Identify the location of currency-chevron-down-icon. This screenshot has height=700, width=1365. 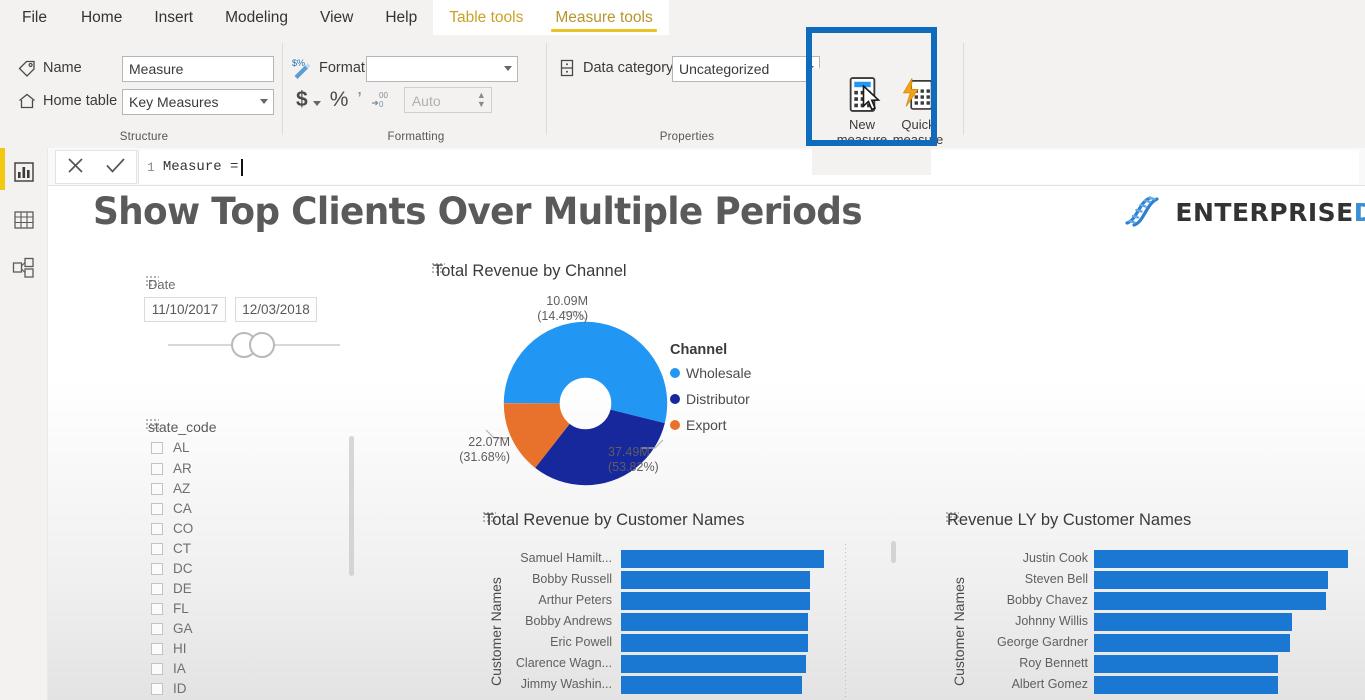
(316, 103).